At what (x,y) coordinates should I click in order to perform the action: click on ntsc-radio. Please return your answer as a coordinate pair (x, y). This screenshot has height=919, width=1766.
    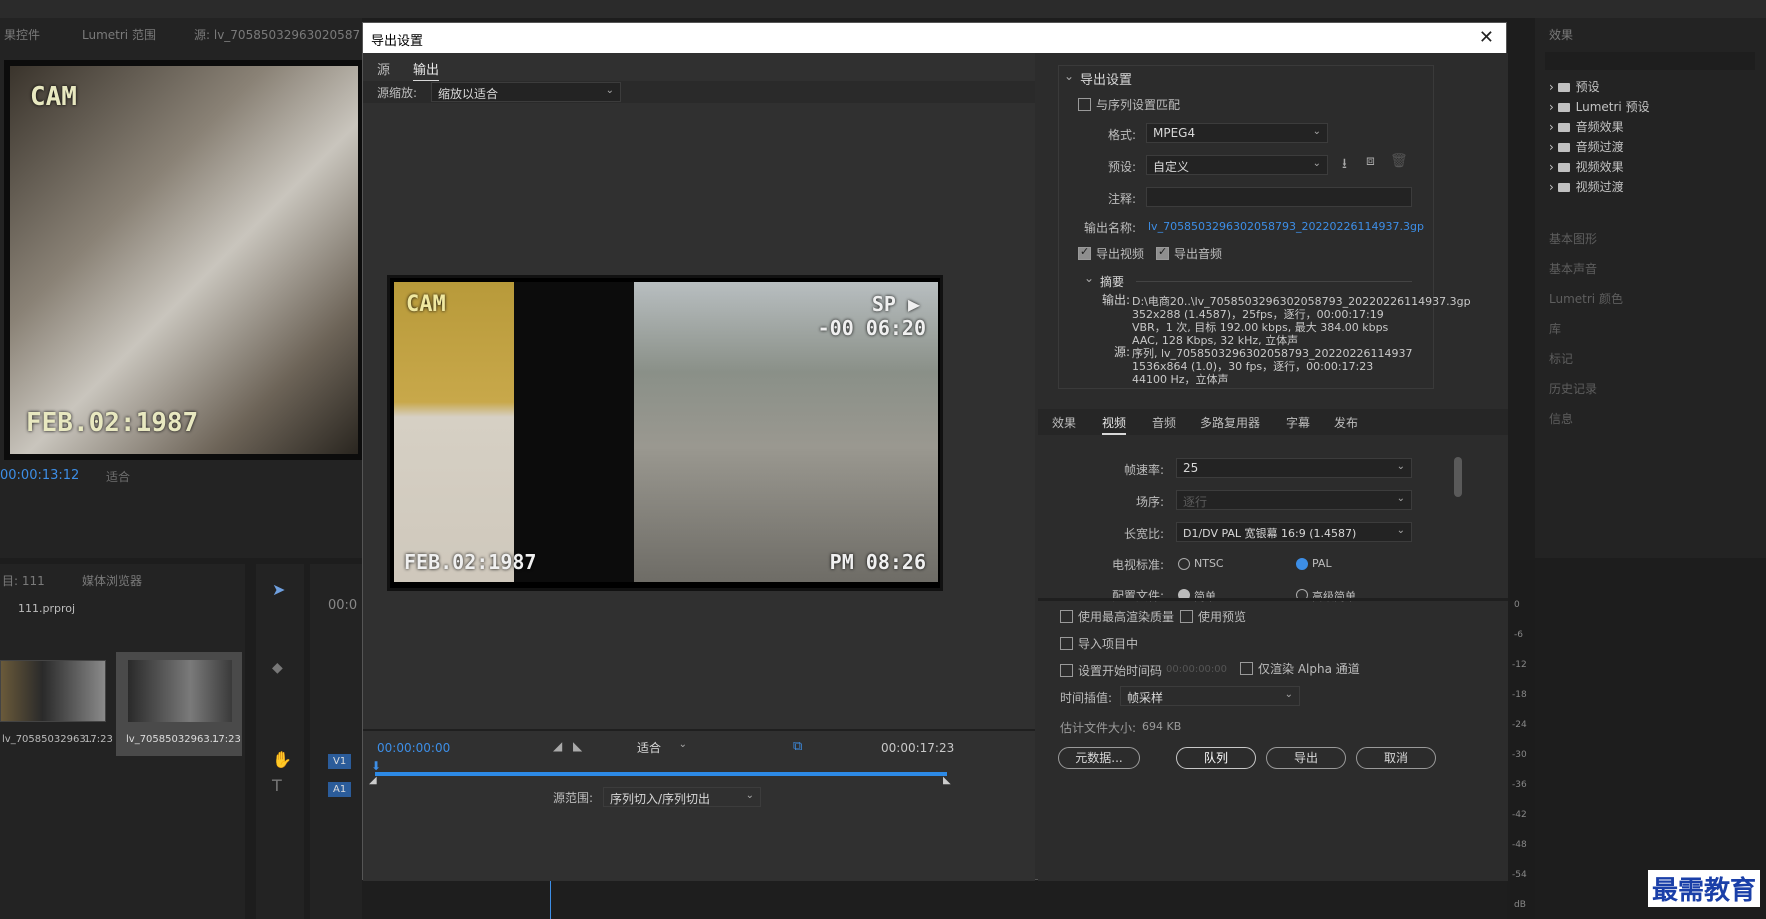
    Looking at the image, I should click on (1184, 564).